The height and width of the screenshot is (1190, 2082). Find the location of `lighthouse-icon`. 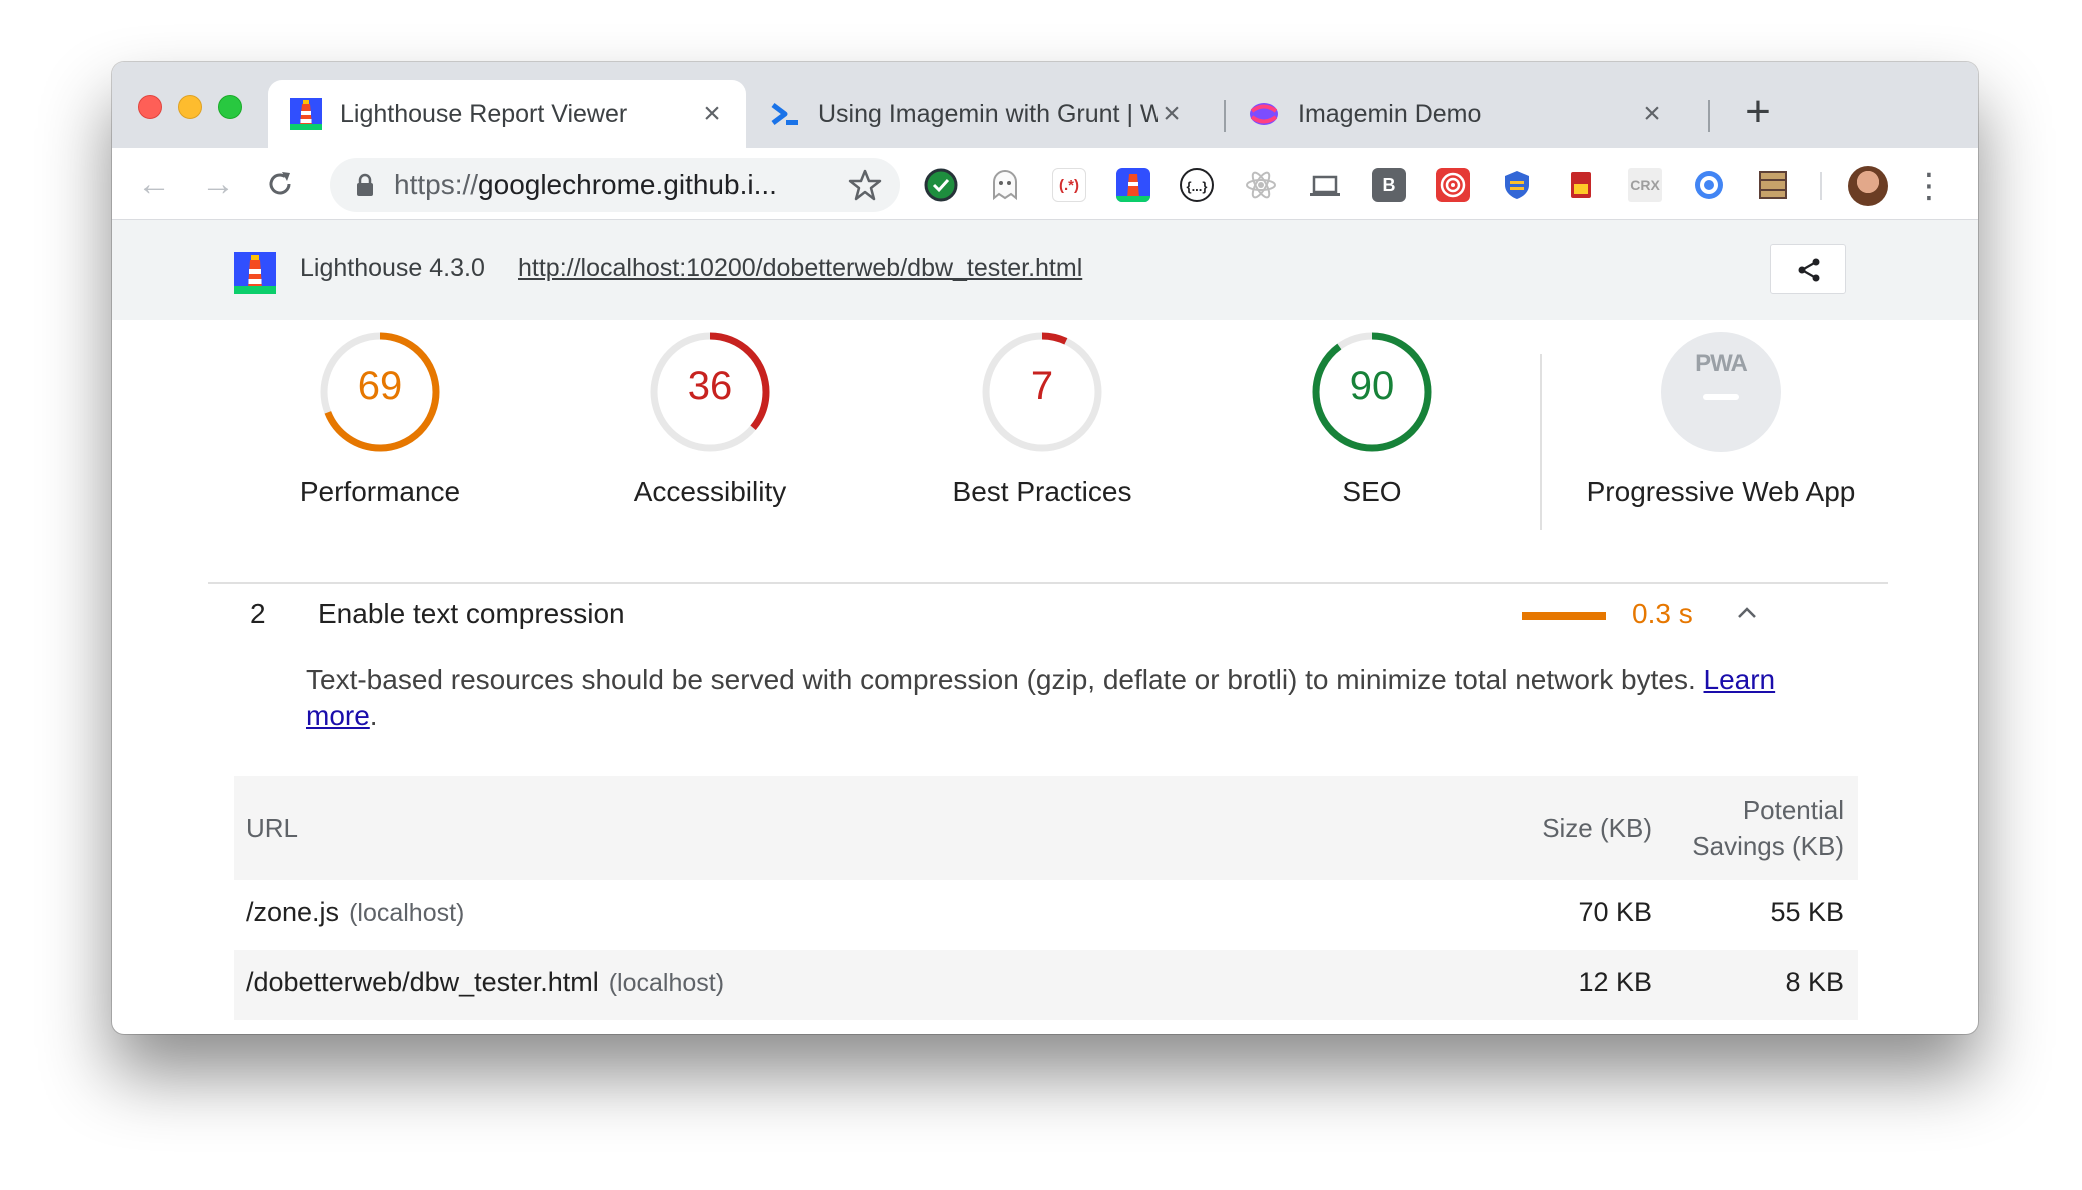

lighthouse-icon is located at coordinates (306, 114).